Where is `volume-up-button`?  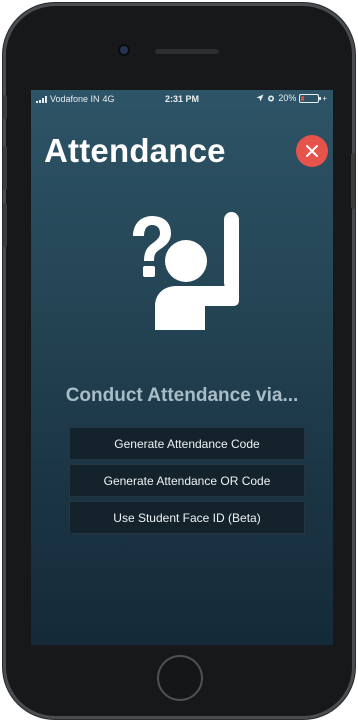 volume-up-button is located at coordinates (5, 168).